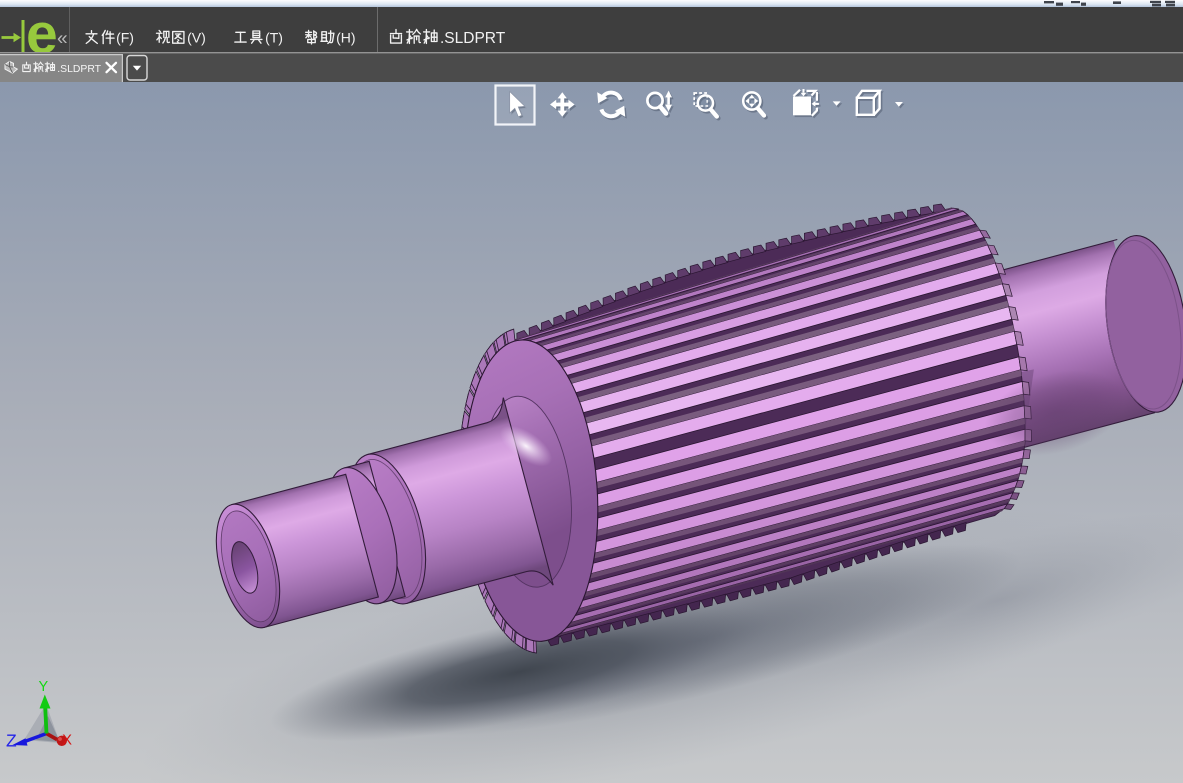 The width and height of the screenshot is (1183, 783). What do you see at coordinates (67, 740) in the screenshot?
I see `svg-text: X` at bounding box center [67, 740].